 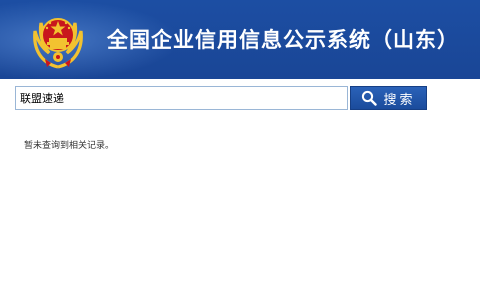 What do you see at coordinates (69, 146) in the screenshot?
I see `no-result-message: 暂未查询到相关记录。` at bounding box center [69, 146].